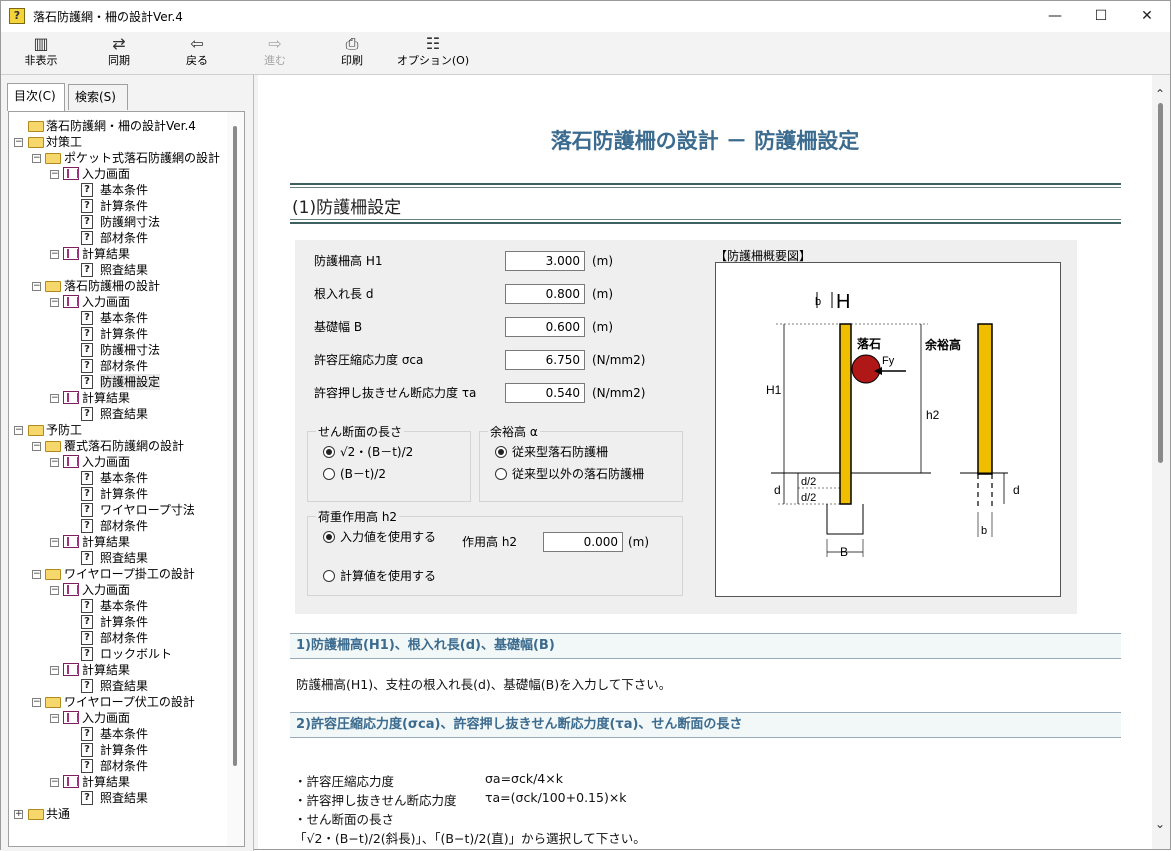 The height and width of the screenshot is (851, 1171). Describe the element at coordinates (64, 142) in the screenshot. I see `tree-node-label: 対策工` at that location.